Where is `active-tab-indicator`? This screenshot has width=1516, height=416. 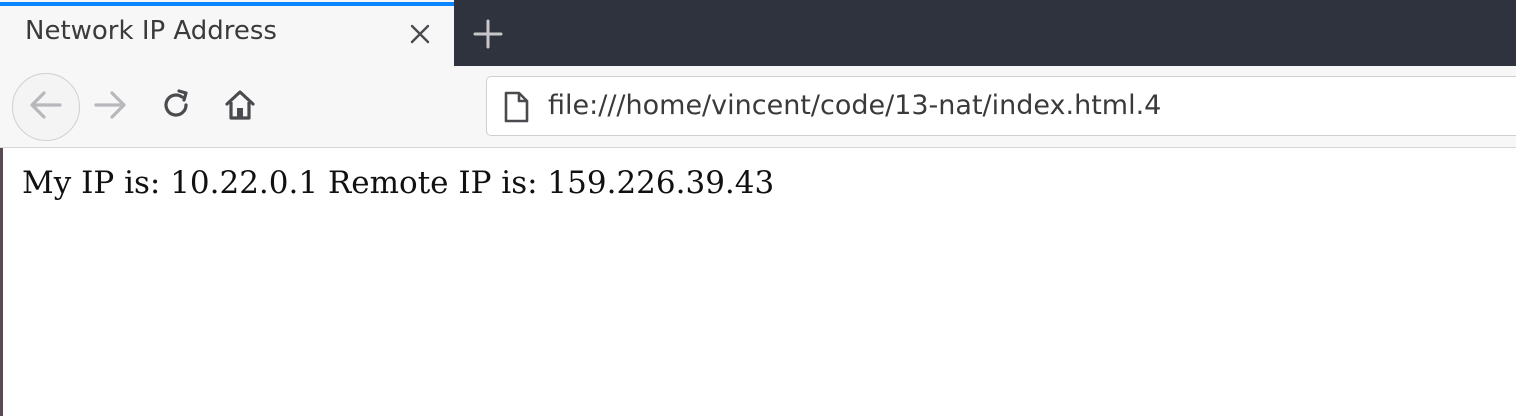
active-tab-indicator is located at coordinates (227, 4).